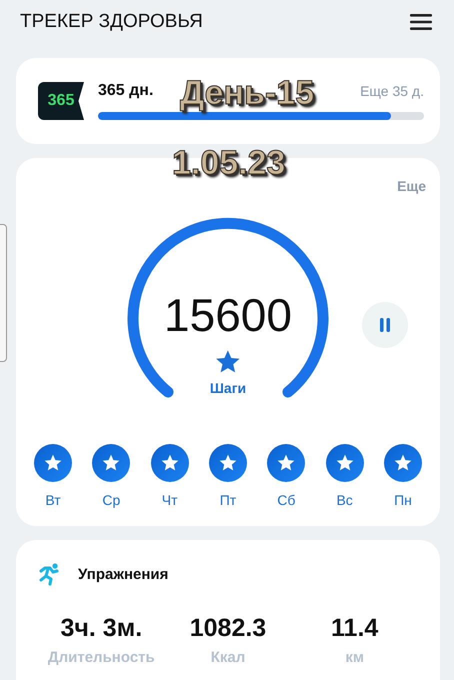 The height and width of the screenshot is (680, 454). I want to click on stat-label: Длительность, so click(101, 657).